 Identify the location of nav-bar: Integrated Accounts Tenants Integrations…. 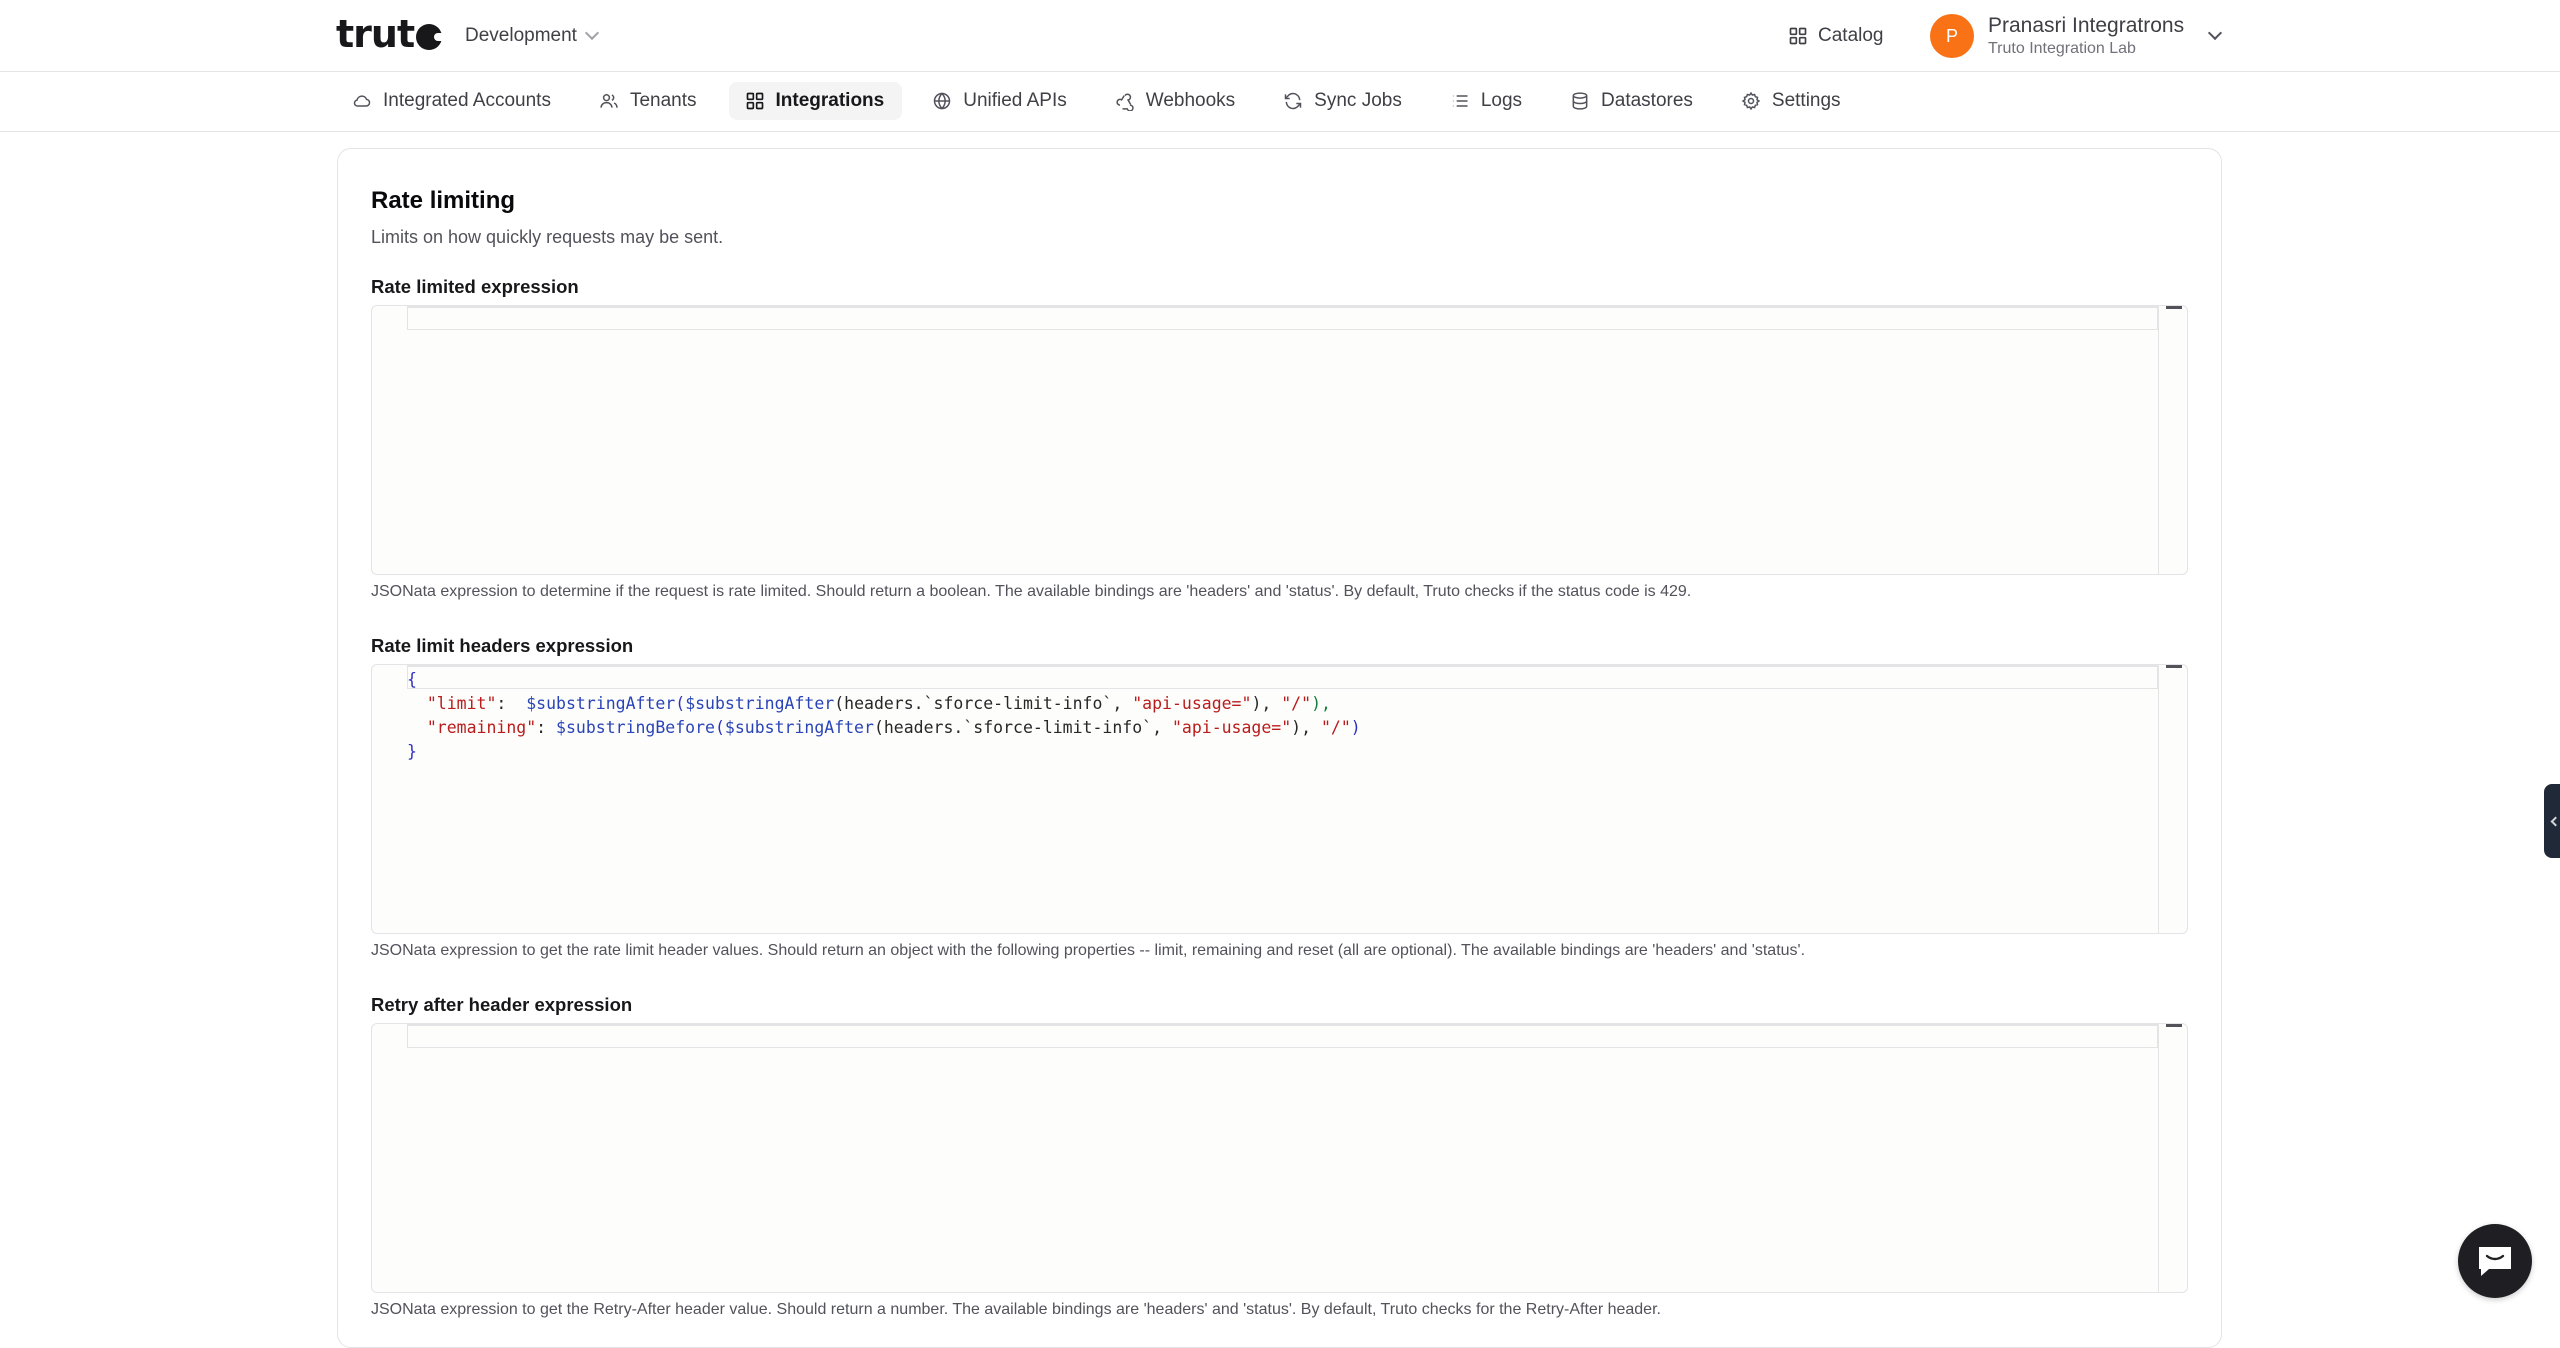
(1280, 102).